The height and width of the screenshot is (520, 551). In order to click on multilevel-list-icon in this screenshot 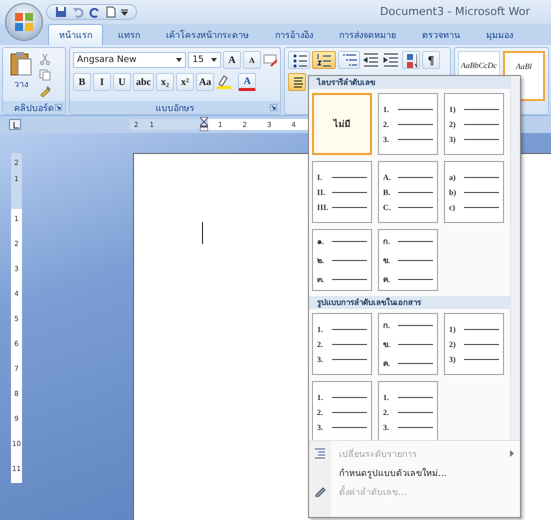, I will do `click(349, 60)`.